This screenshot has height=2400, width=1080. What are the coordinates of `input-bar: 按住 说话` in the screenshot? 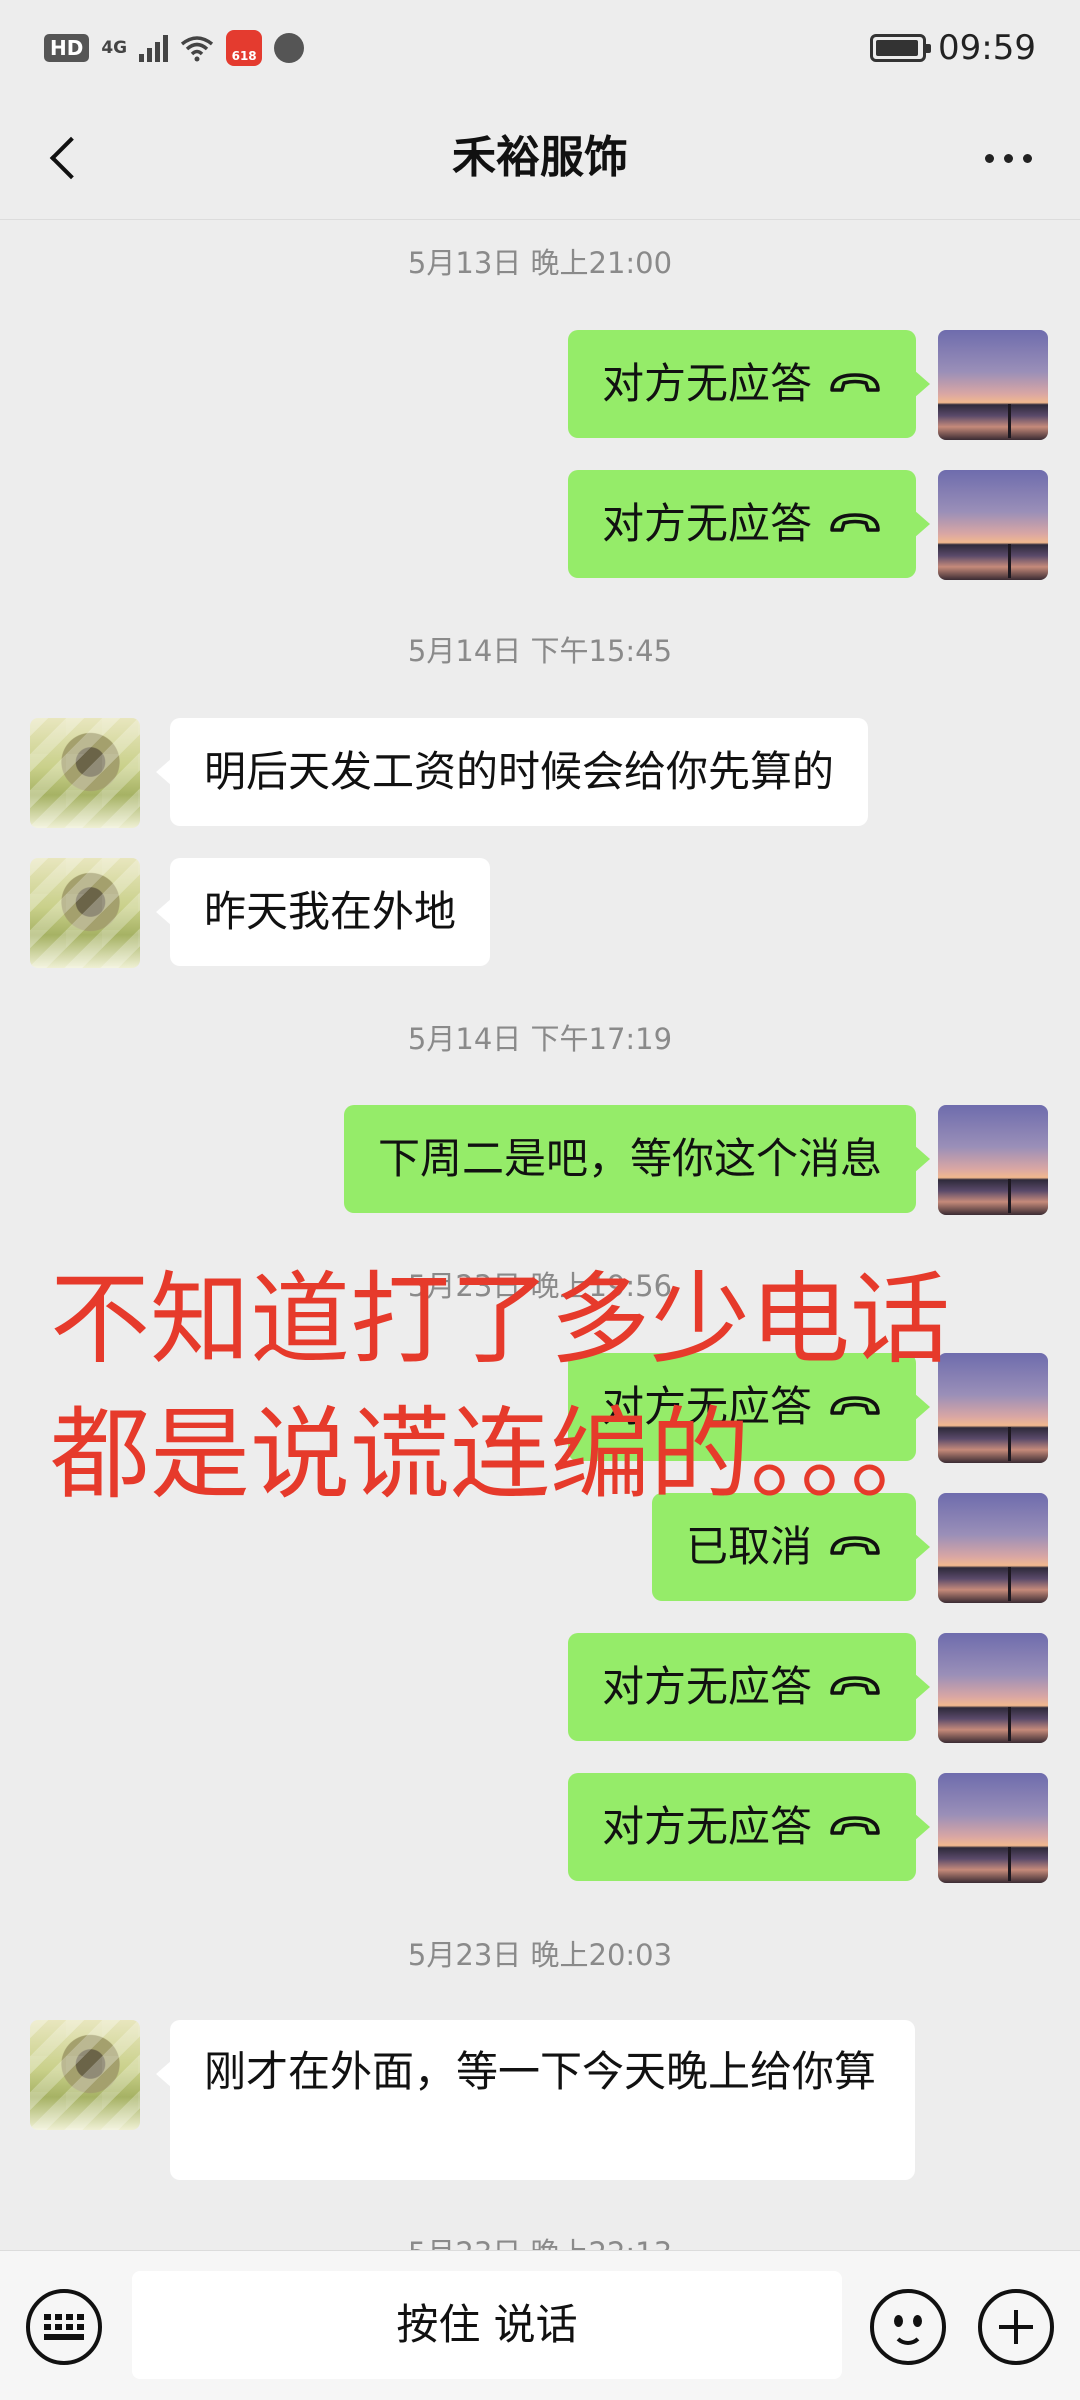 It's located at (540, 2325).